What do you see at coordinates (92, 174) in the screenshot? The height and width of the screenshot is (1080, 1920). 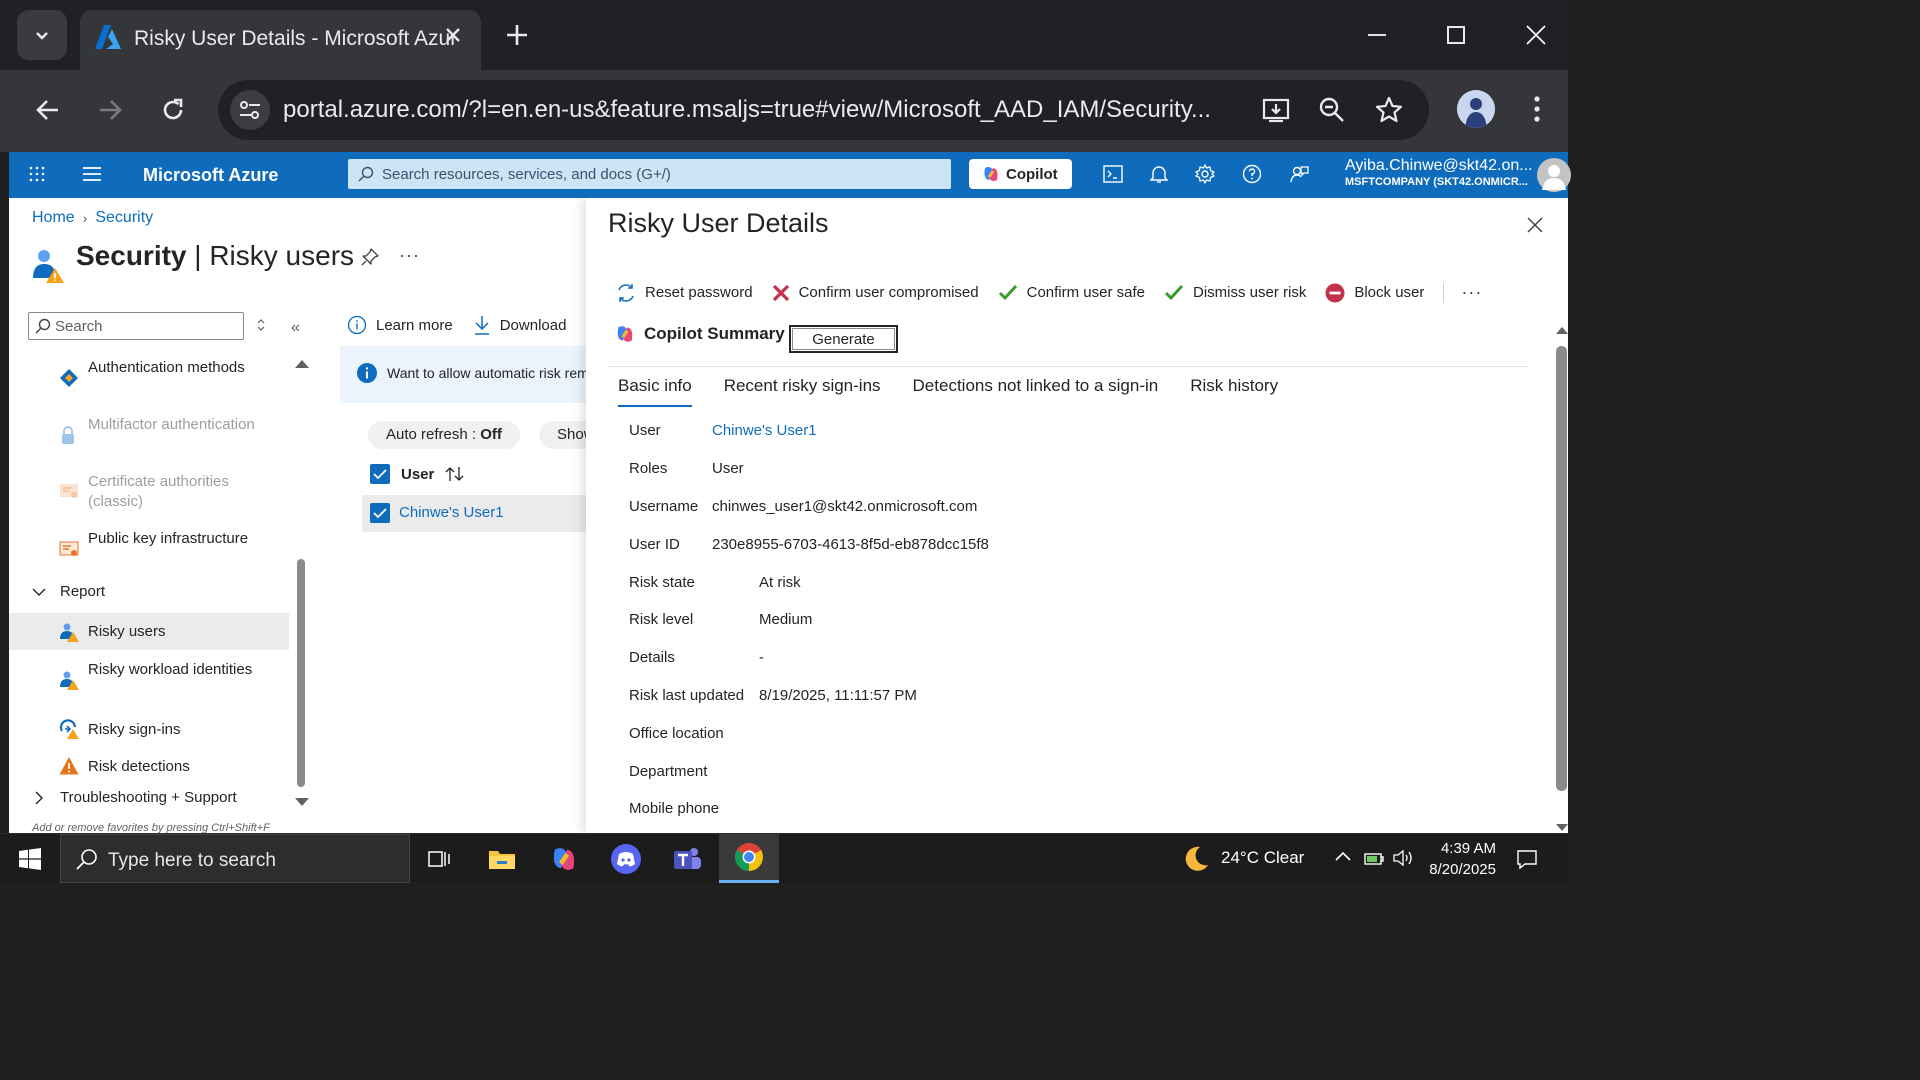 I see `portal-menu-icon` at bounding box center [92, 174].